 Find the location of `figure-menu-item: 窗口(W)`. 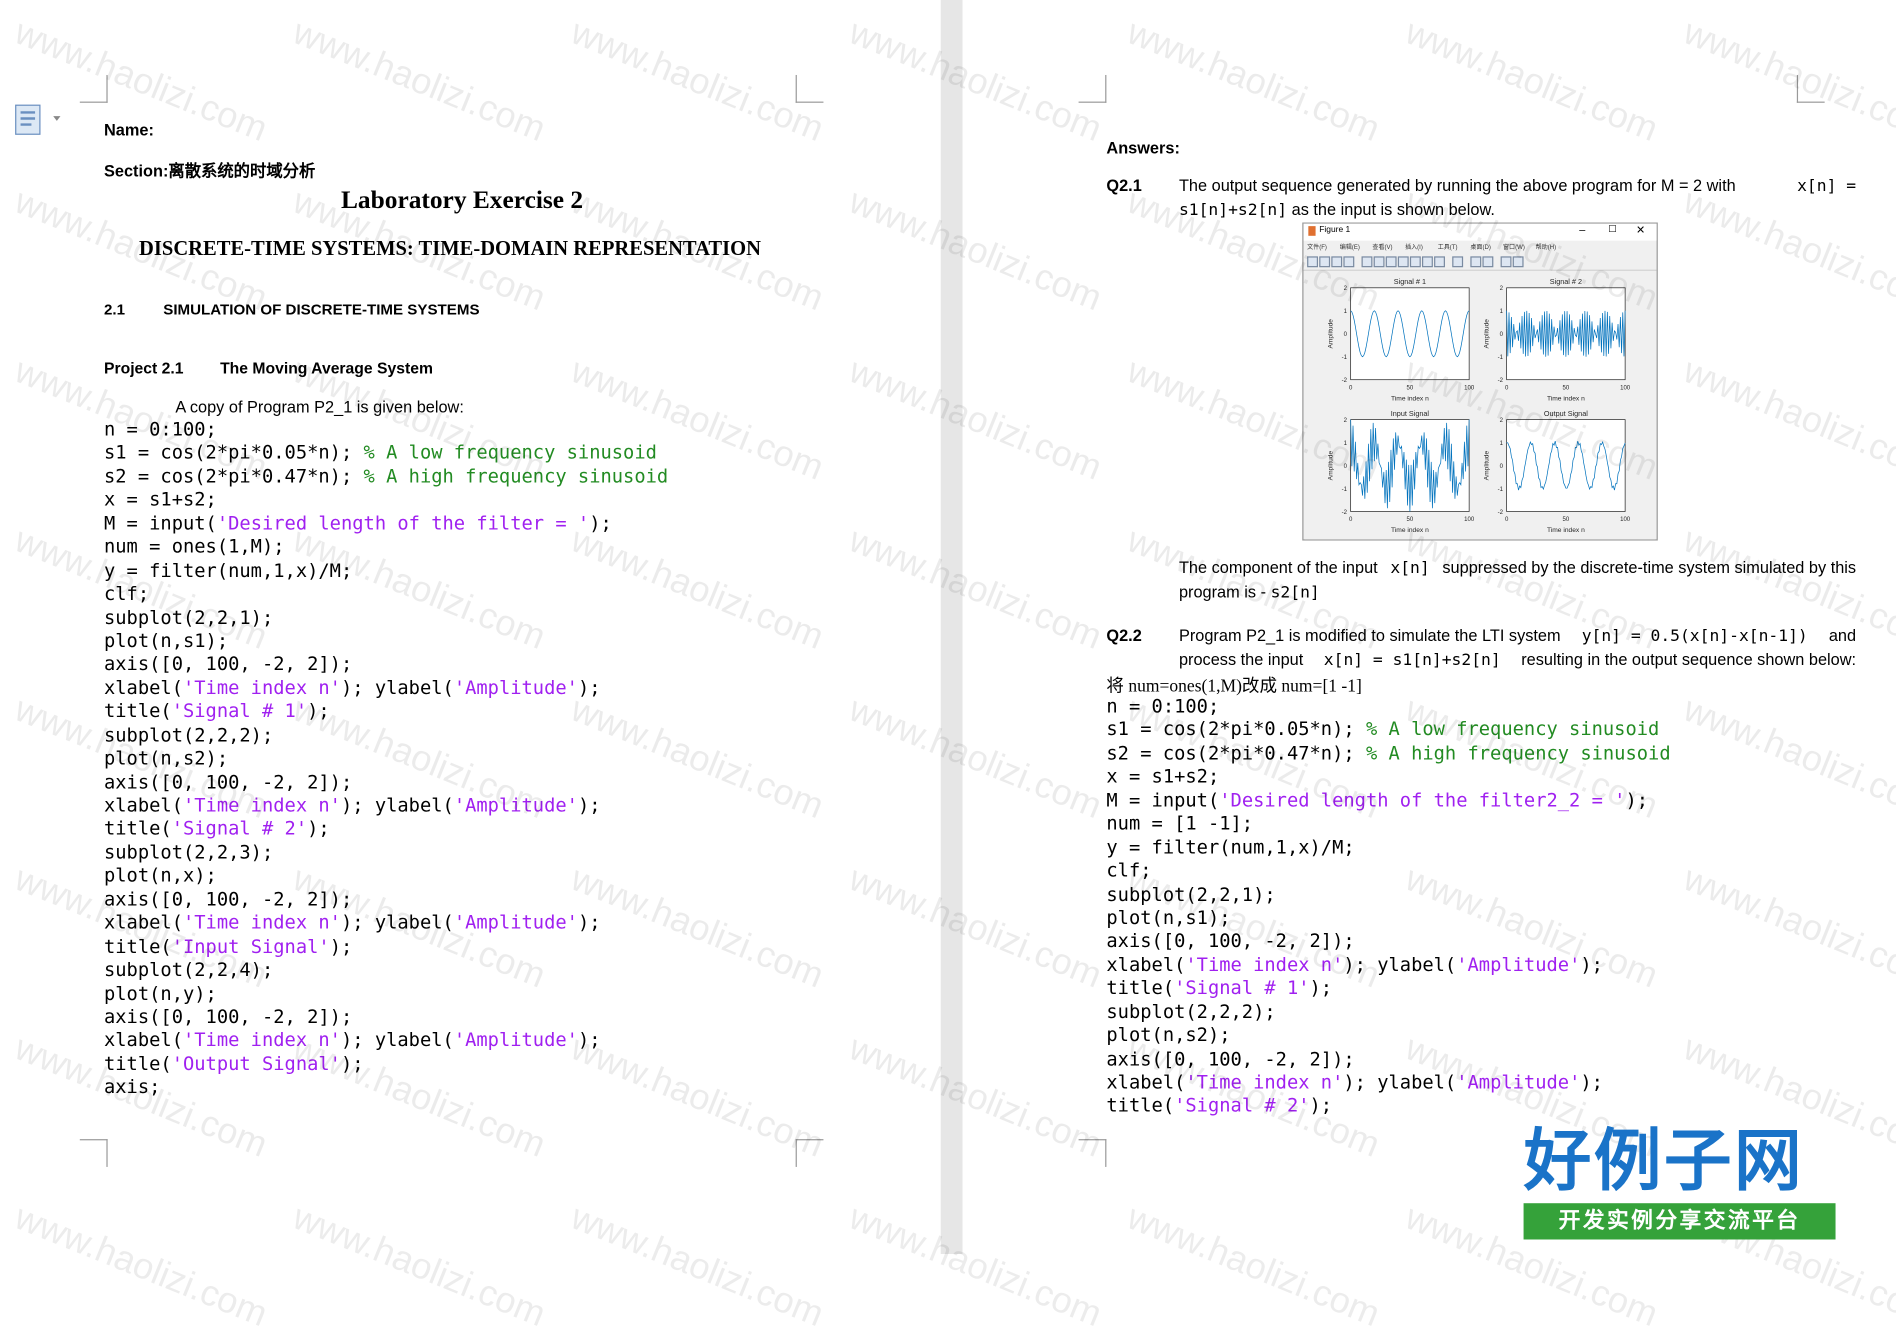

figure-menu-item: 窗口(W) is located at coordinates (1514, 247).